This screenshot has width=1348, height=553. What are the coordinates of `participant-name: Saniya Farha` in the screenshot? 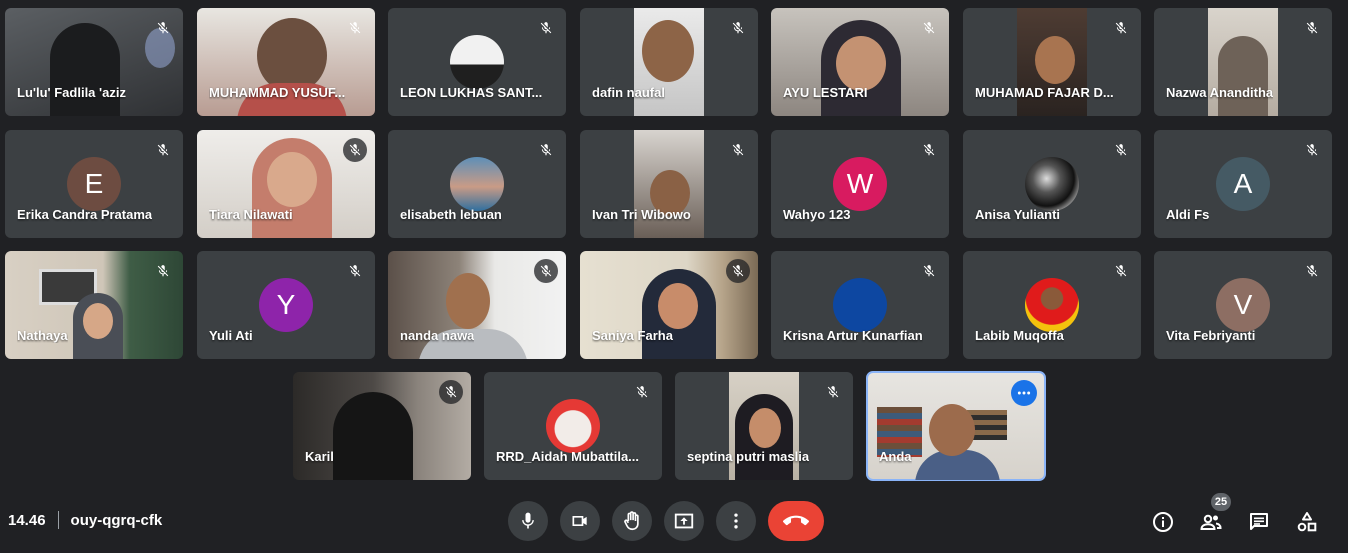 It's located at (632, 335).